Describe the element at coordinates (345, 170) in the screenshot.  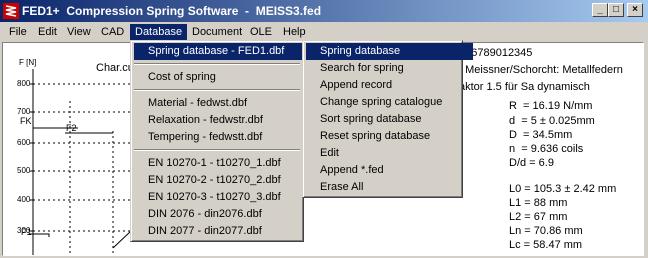
I see `submenu-item-append-fed: Append *.fed` at that location.